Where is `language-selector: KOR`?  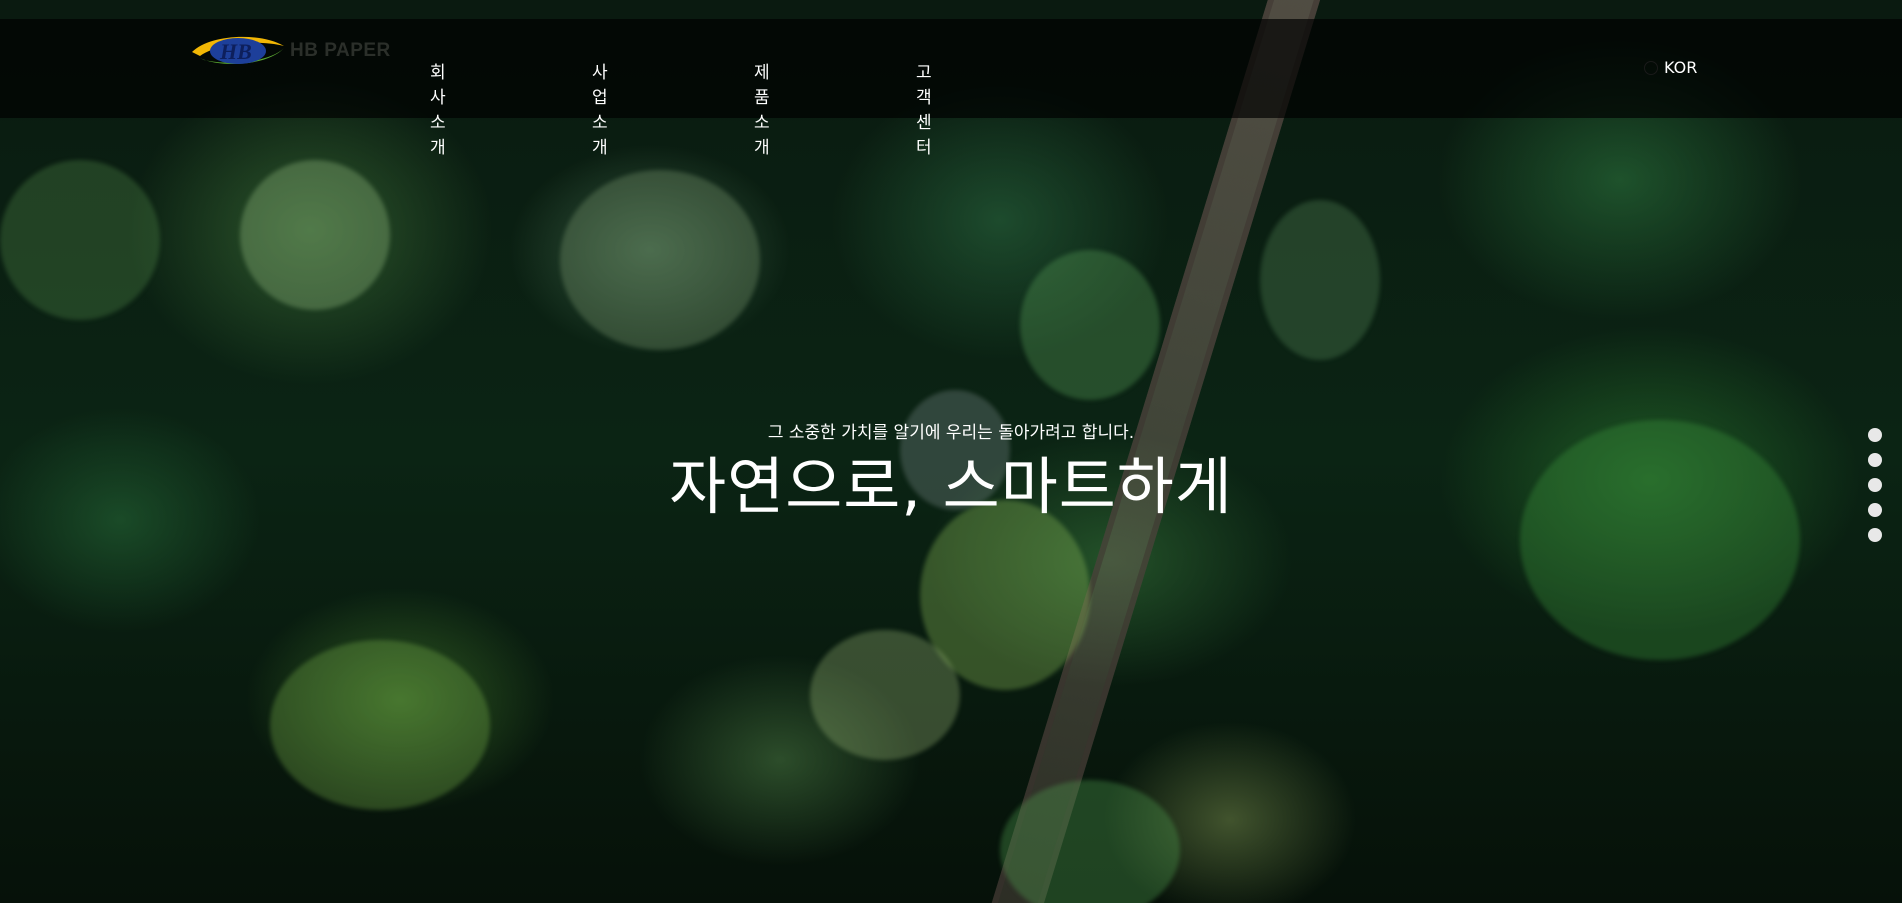 language-selector: KOR is located at coordinates (1670, 67).